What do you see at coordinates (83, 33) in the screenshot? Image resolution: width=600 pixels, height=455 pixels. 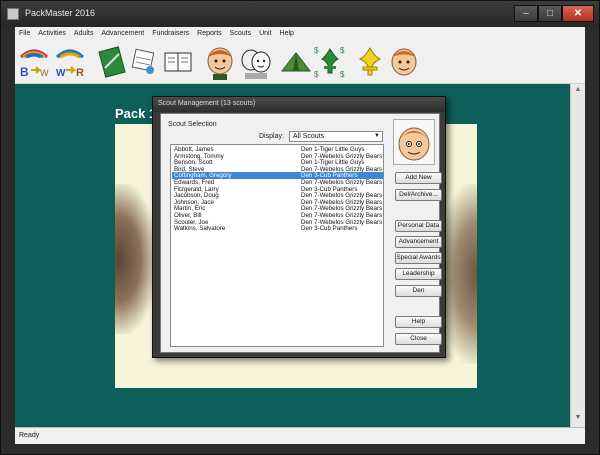 I see `menu-adults: Adults` at bounding box center [83, 33].